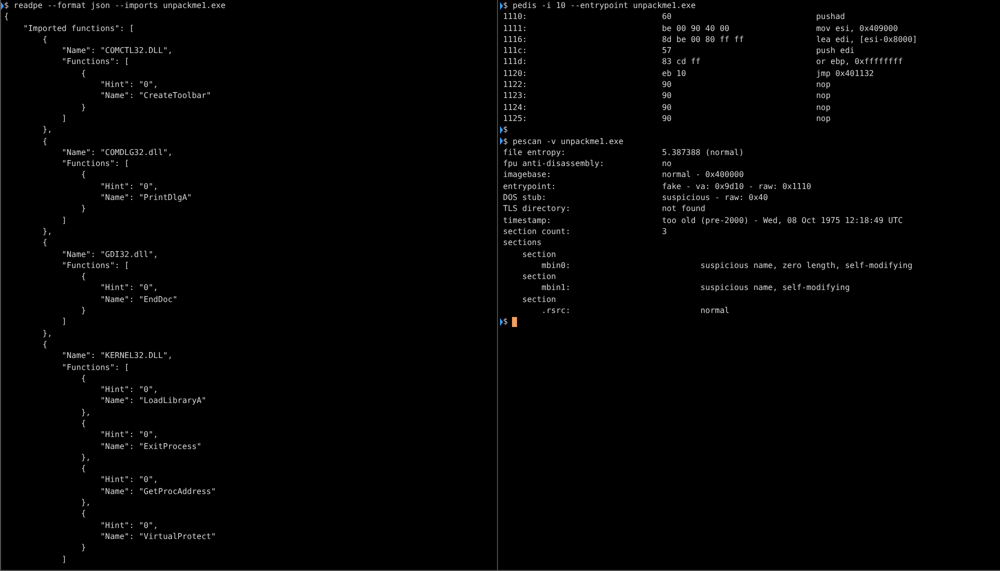 This screenshot has height=571, width=1000. I want to click on field-label: TLS directory:, so click(537, 209).